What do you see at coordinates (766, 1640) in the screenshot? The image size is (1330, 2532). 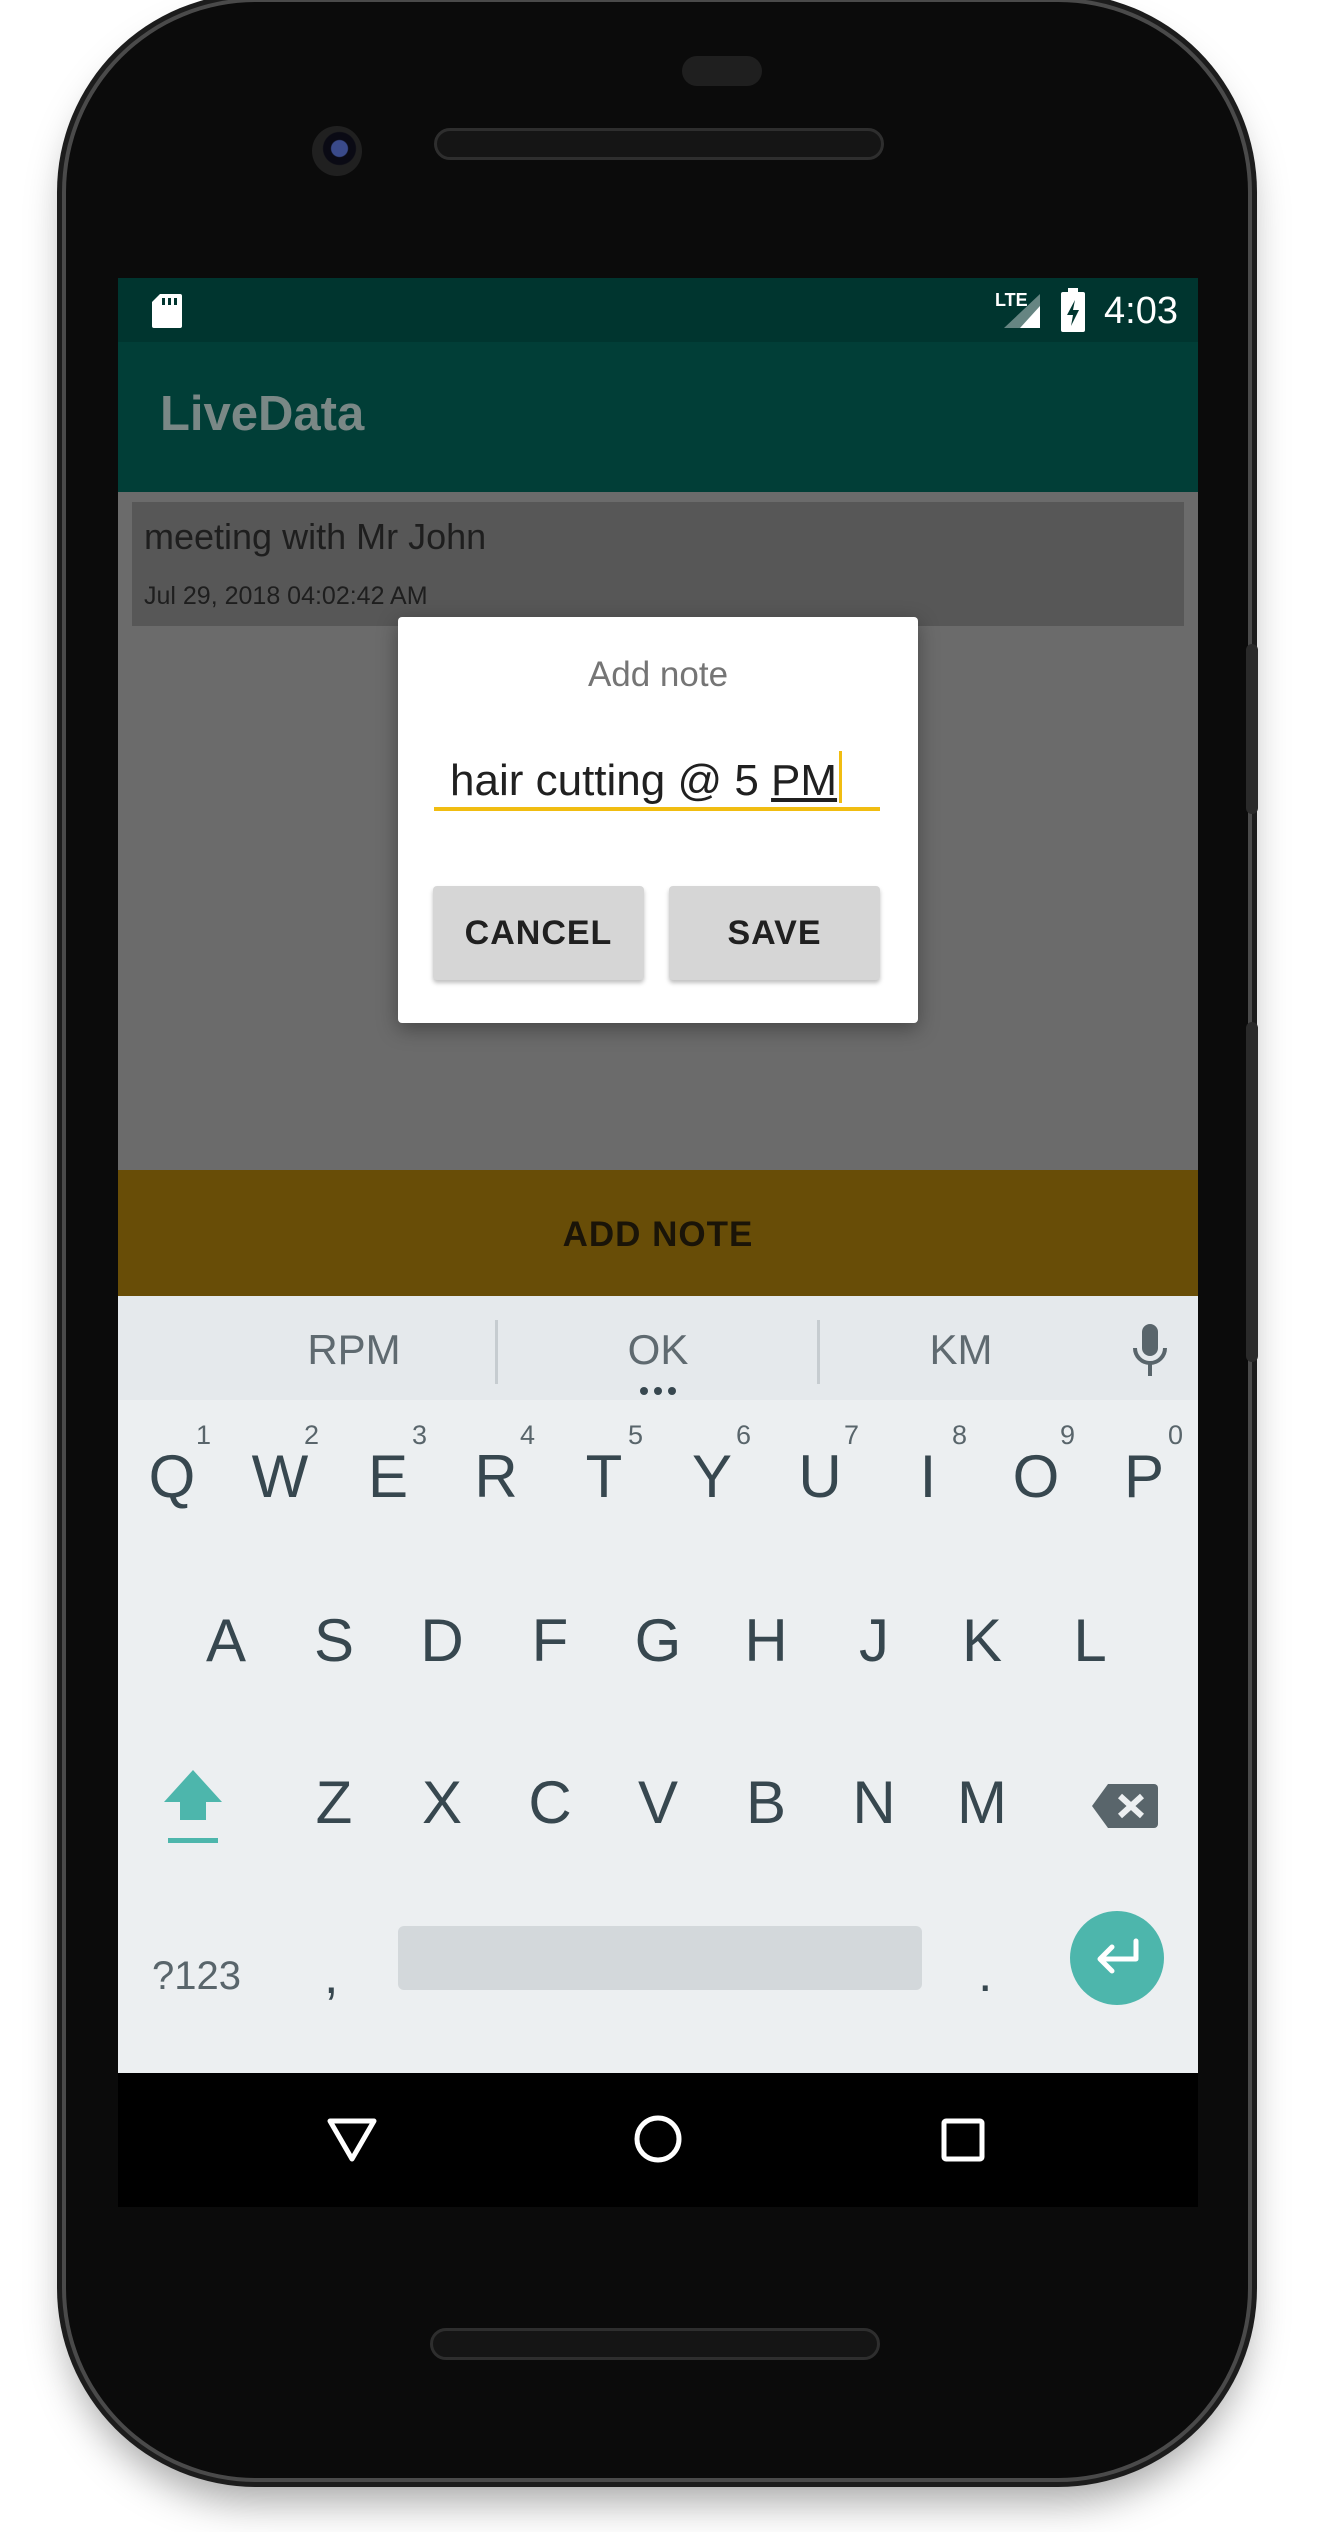 I see `key-h: H` at bounding box center [766, 1640].